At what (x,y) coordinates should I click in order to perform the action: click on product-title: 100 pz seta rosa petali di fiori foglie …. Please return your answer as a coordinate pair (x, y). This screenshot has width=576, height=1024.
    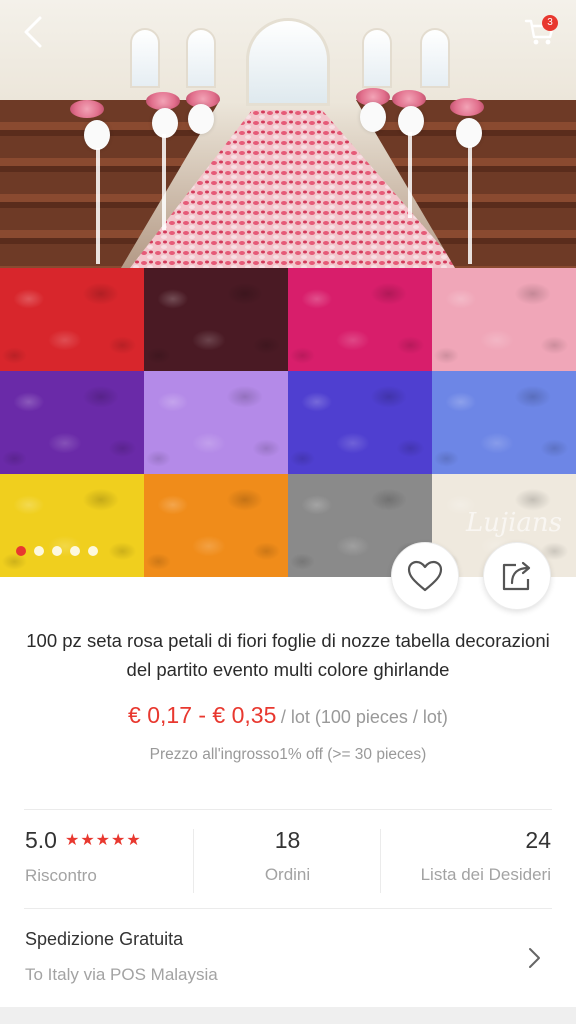
    Looking at the image, I should click on (288, 655).